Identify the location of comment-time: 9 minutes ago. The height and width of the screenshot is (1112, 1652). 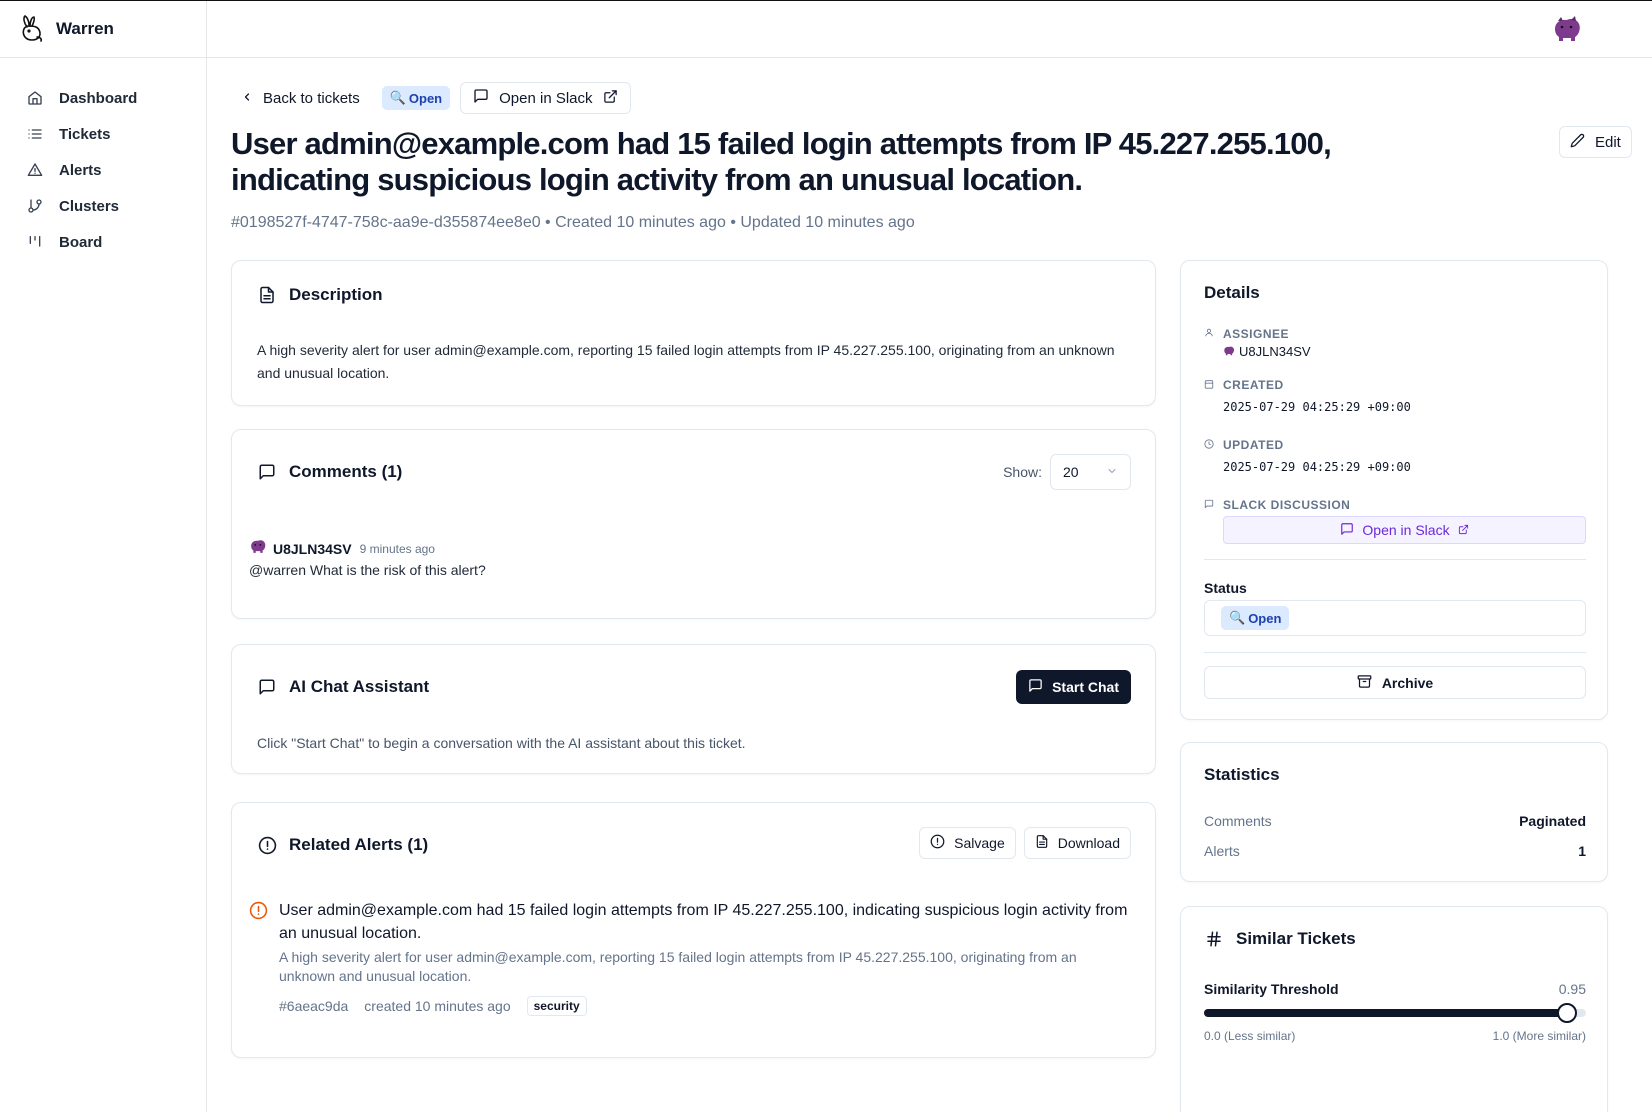
(397, 548).